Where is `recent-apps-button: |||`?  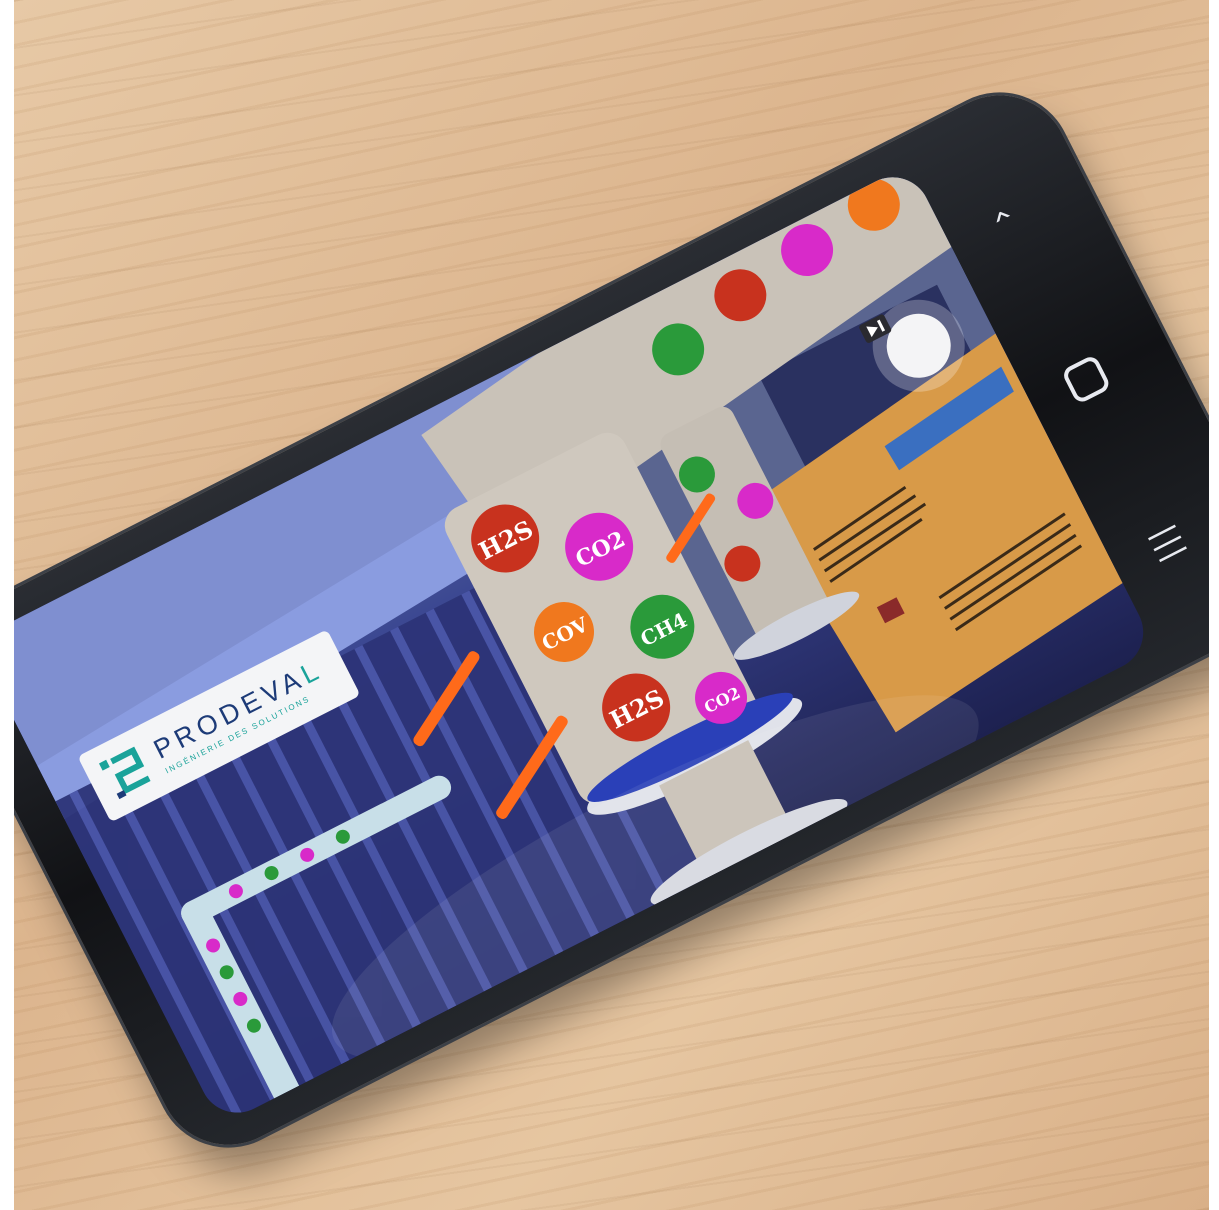 recent-apps-button: ||| is located at coordinates (1169, 543).